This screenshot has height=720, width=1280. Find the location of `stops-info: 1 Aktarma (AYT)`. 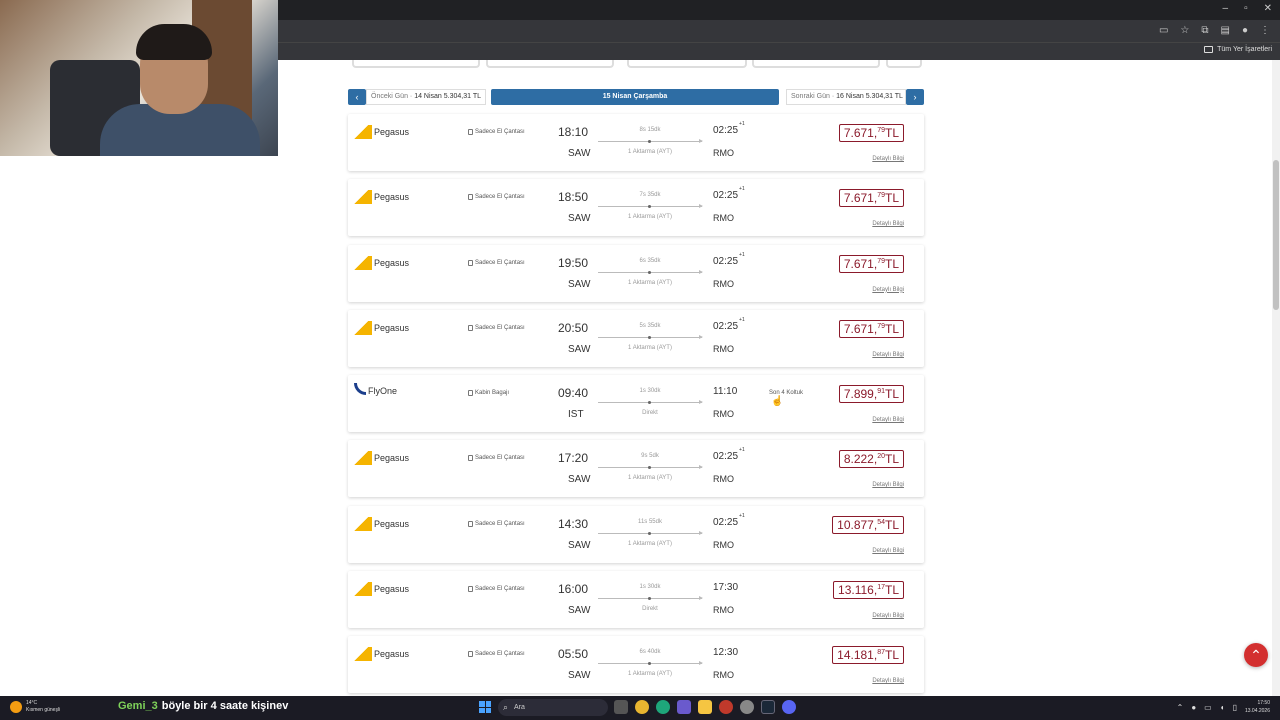

stops-info: 1 Aktarma (AYT) is located at coordinates (650, 478).